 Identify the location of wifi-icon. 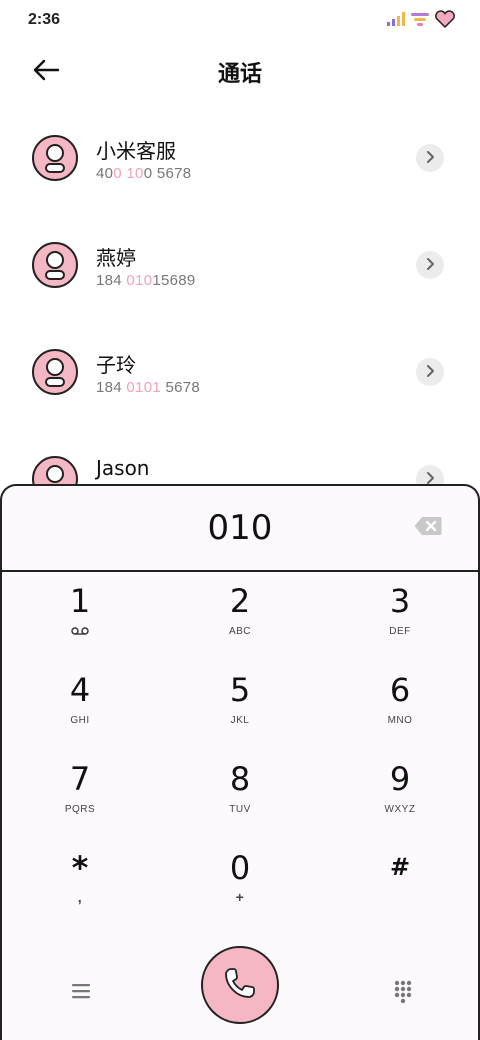
(420, 19).